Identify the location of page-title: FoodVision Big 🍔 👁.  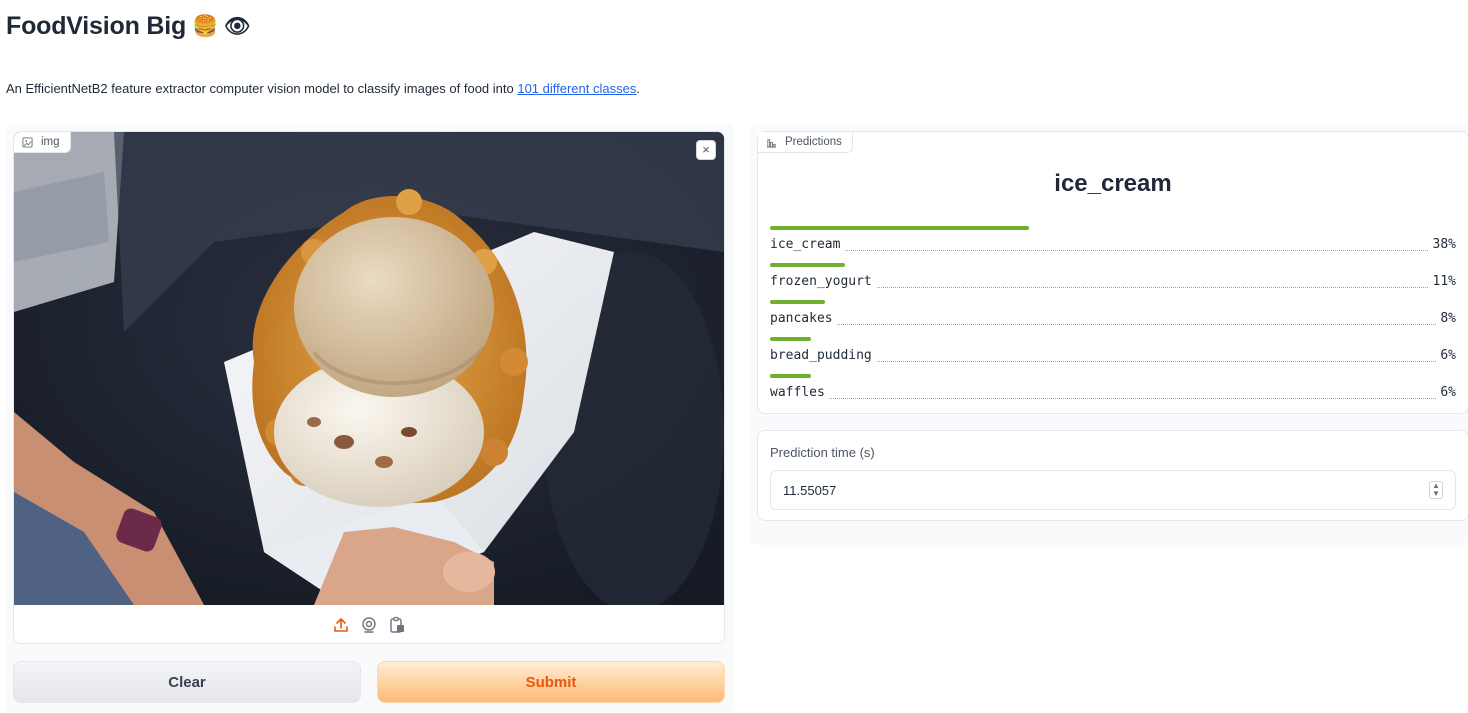
(128, 26).